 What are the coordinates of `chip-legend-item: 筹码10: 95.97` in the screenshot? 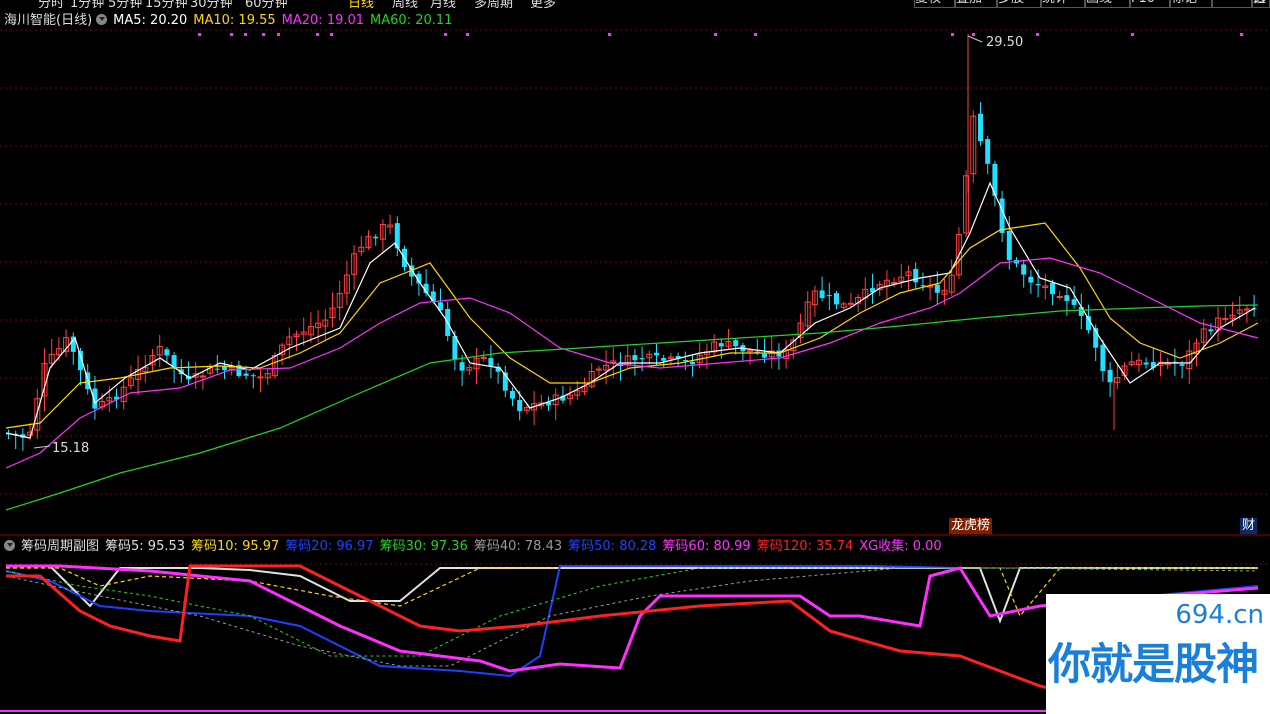 It's located at (235, 546).